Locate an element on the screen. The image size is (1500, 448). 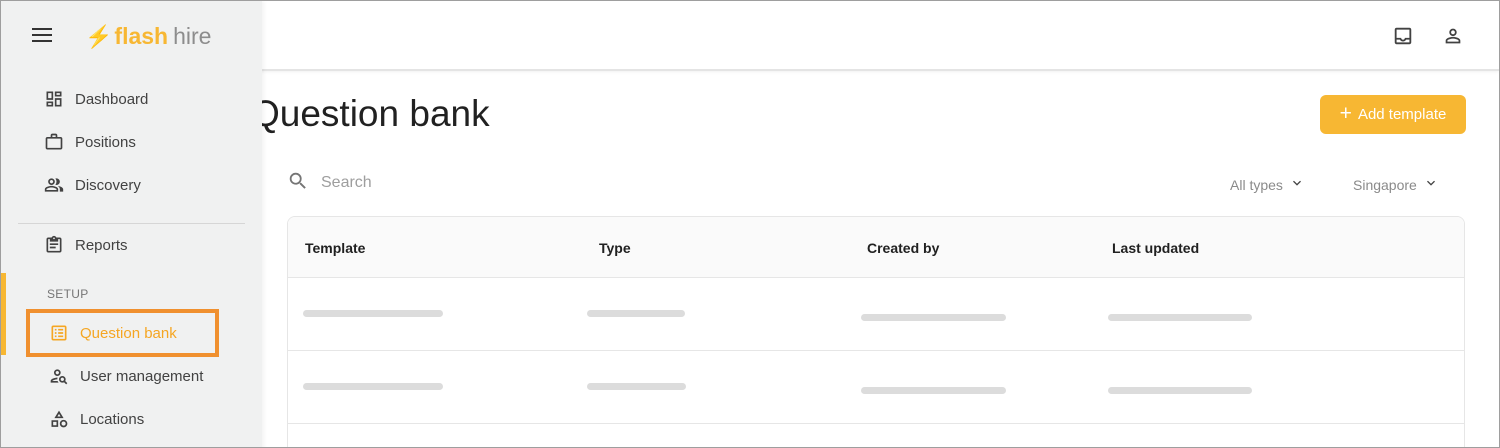
inbox-icon is located at coordinates (1403, 36).